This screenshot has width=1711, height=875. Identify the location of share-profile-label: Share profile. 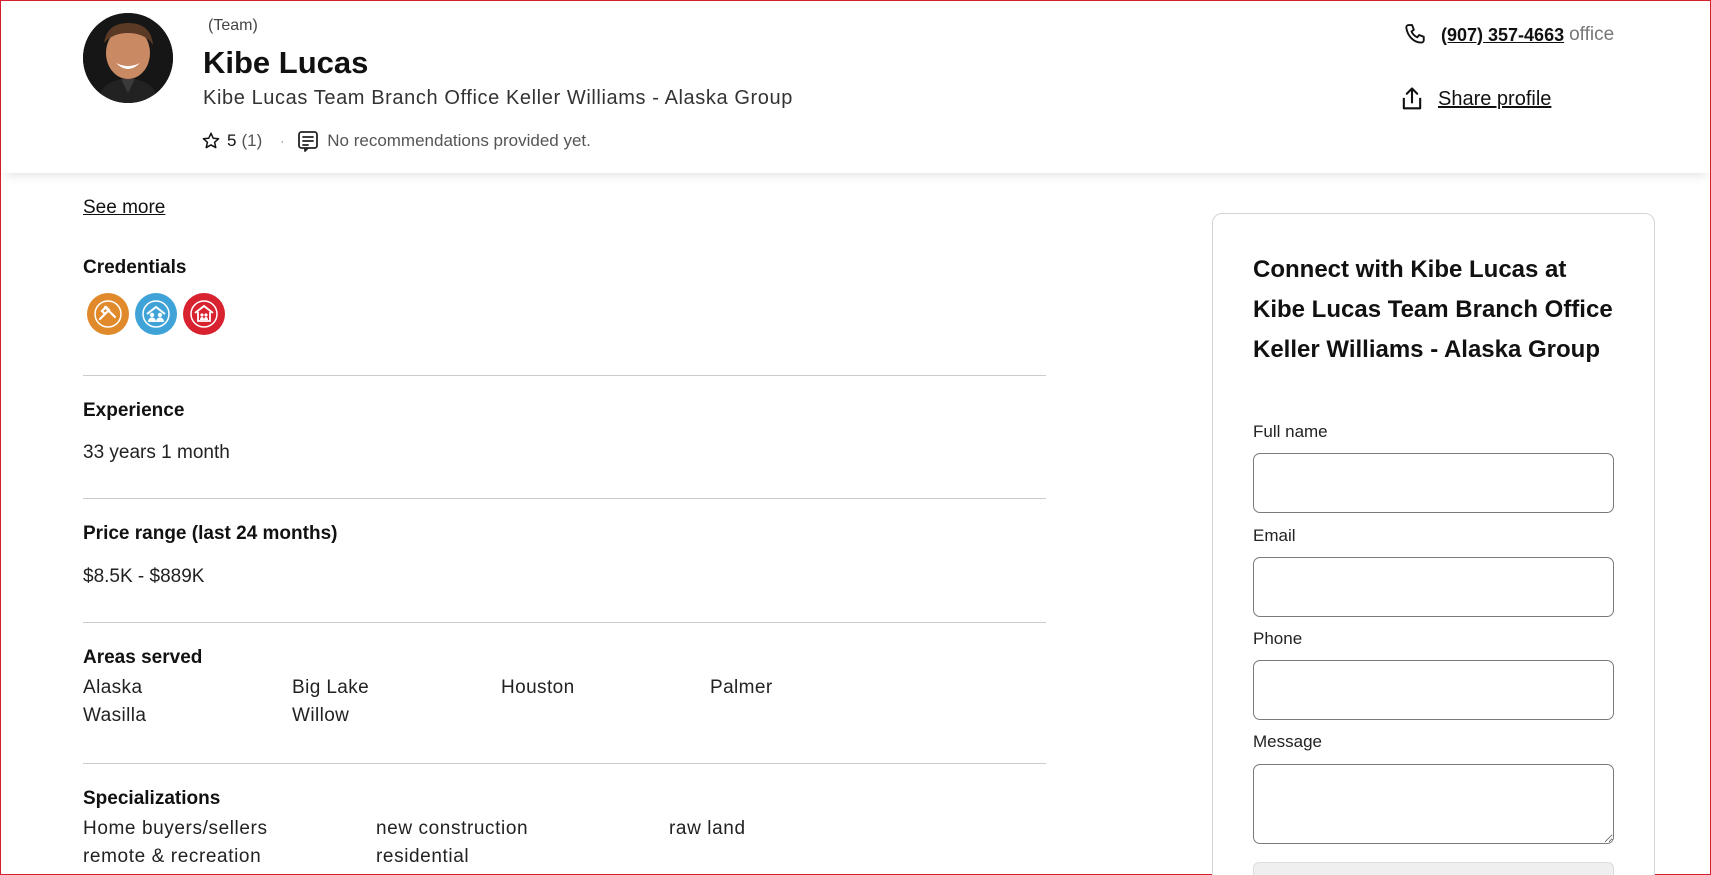
(1494, 99).